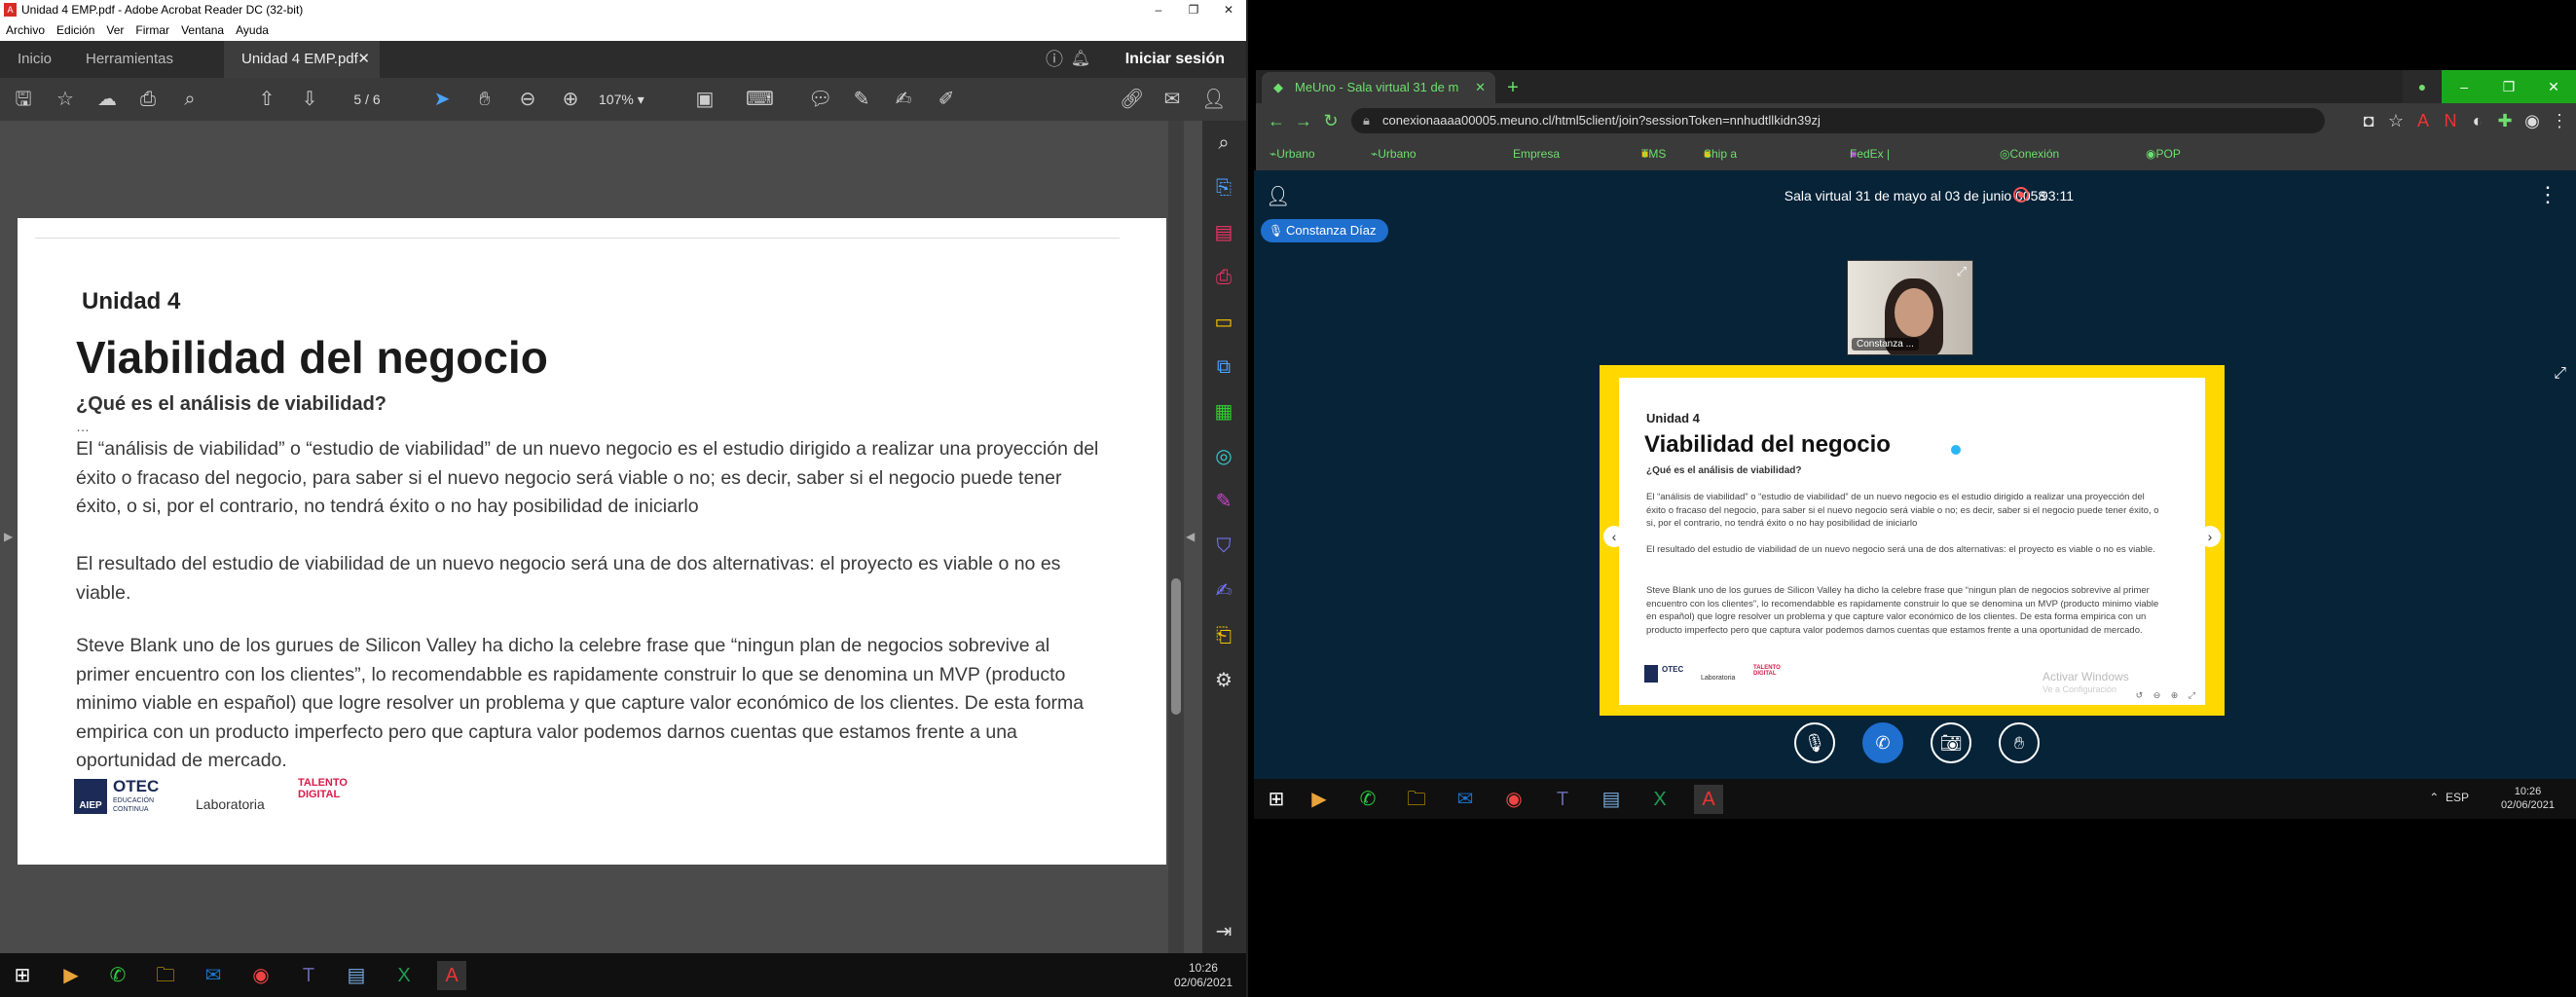  I want to click on puzzle-extensions-icon: ✚, so click(2505, 120).